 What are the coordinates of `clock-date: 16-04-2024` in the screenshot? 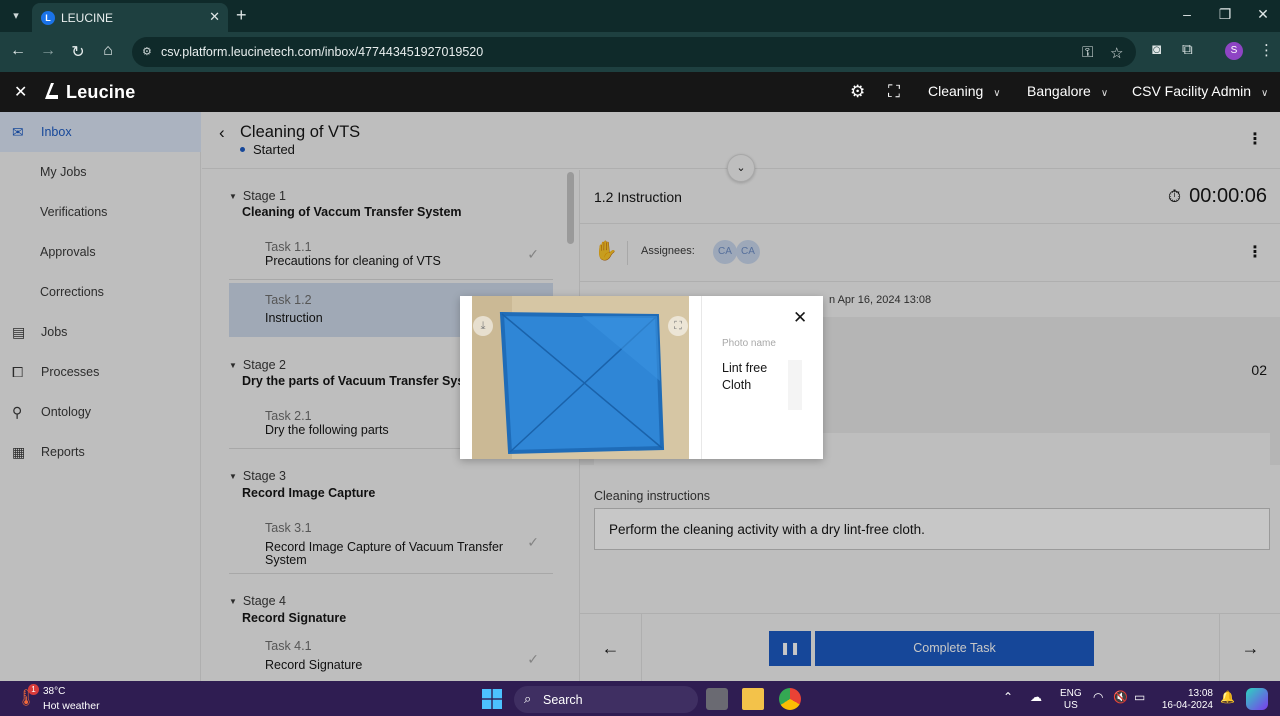 It's located at (1187, 705).